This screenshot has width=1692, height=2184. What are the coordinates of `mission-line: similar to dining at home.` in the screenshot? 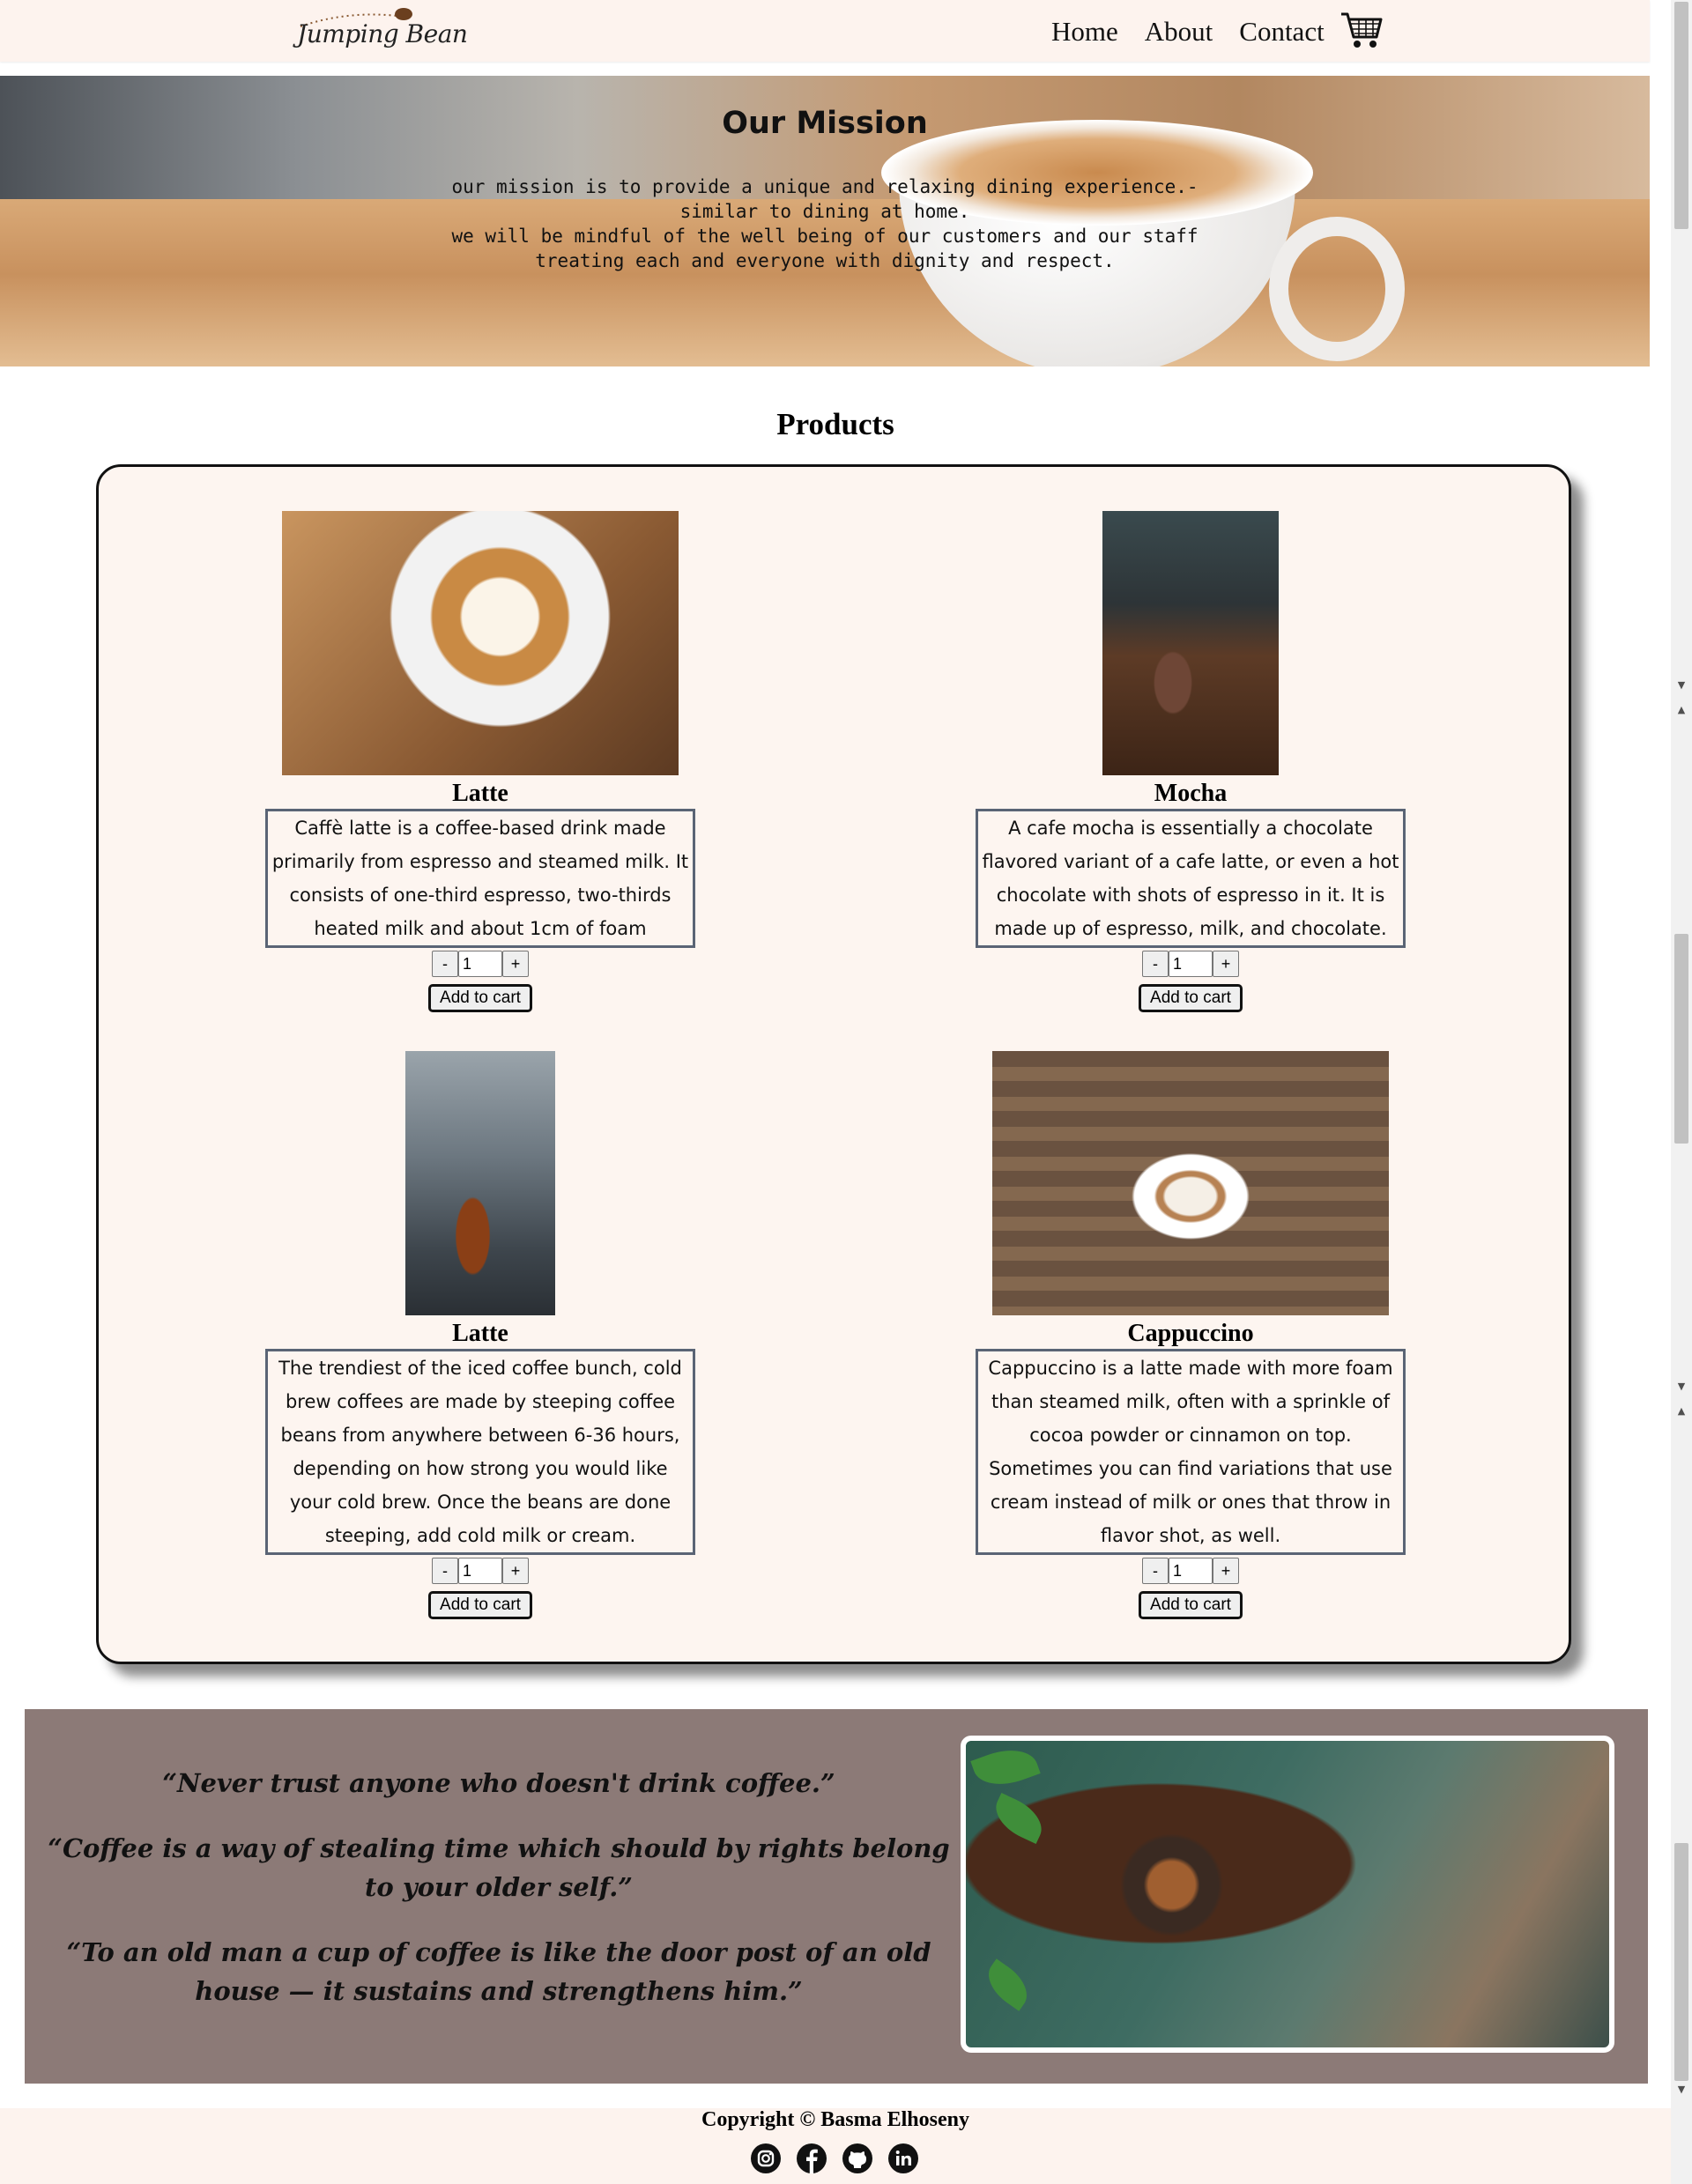 It's located at (825, 211).